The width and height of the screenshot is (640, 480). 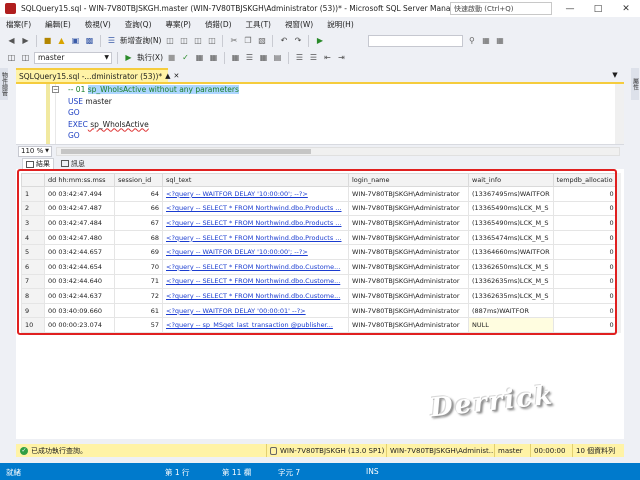 What do you see at coordinates (619, 114) in the screenshot?
I see `editor-vertical-scrollbar` at bounding box center [619, 114].